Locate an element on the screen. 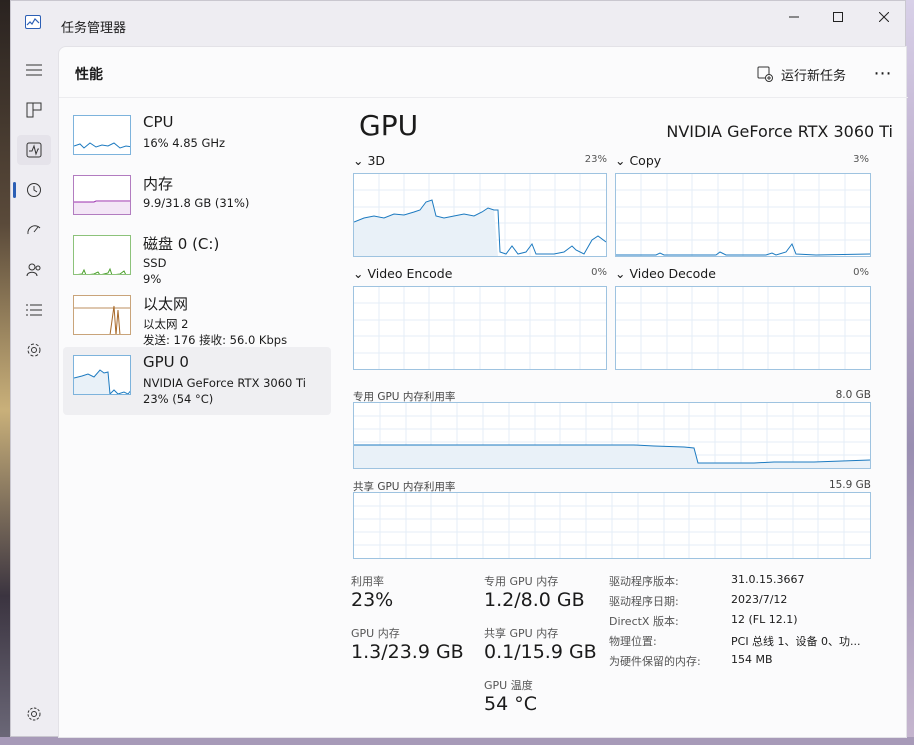  window-title: 任务管理器 is located at coordinates (94, 28).